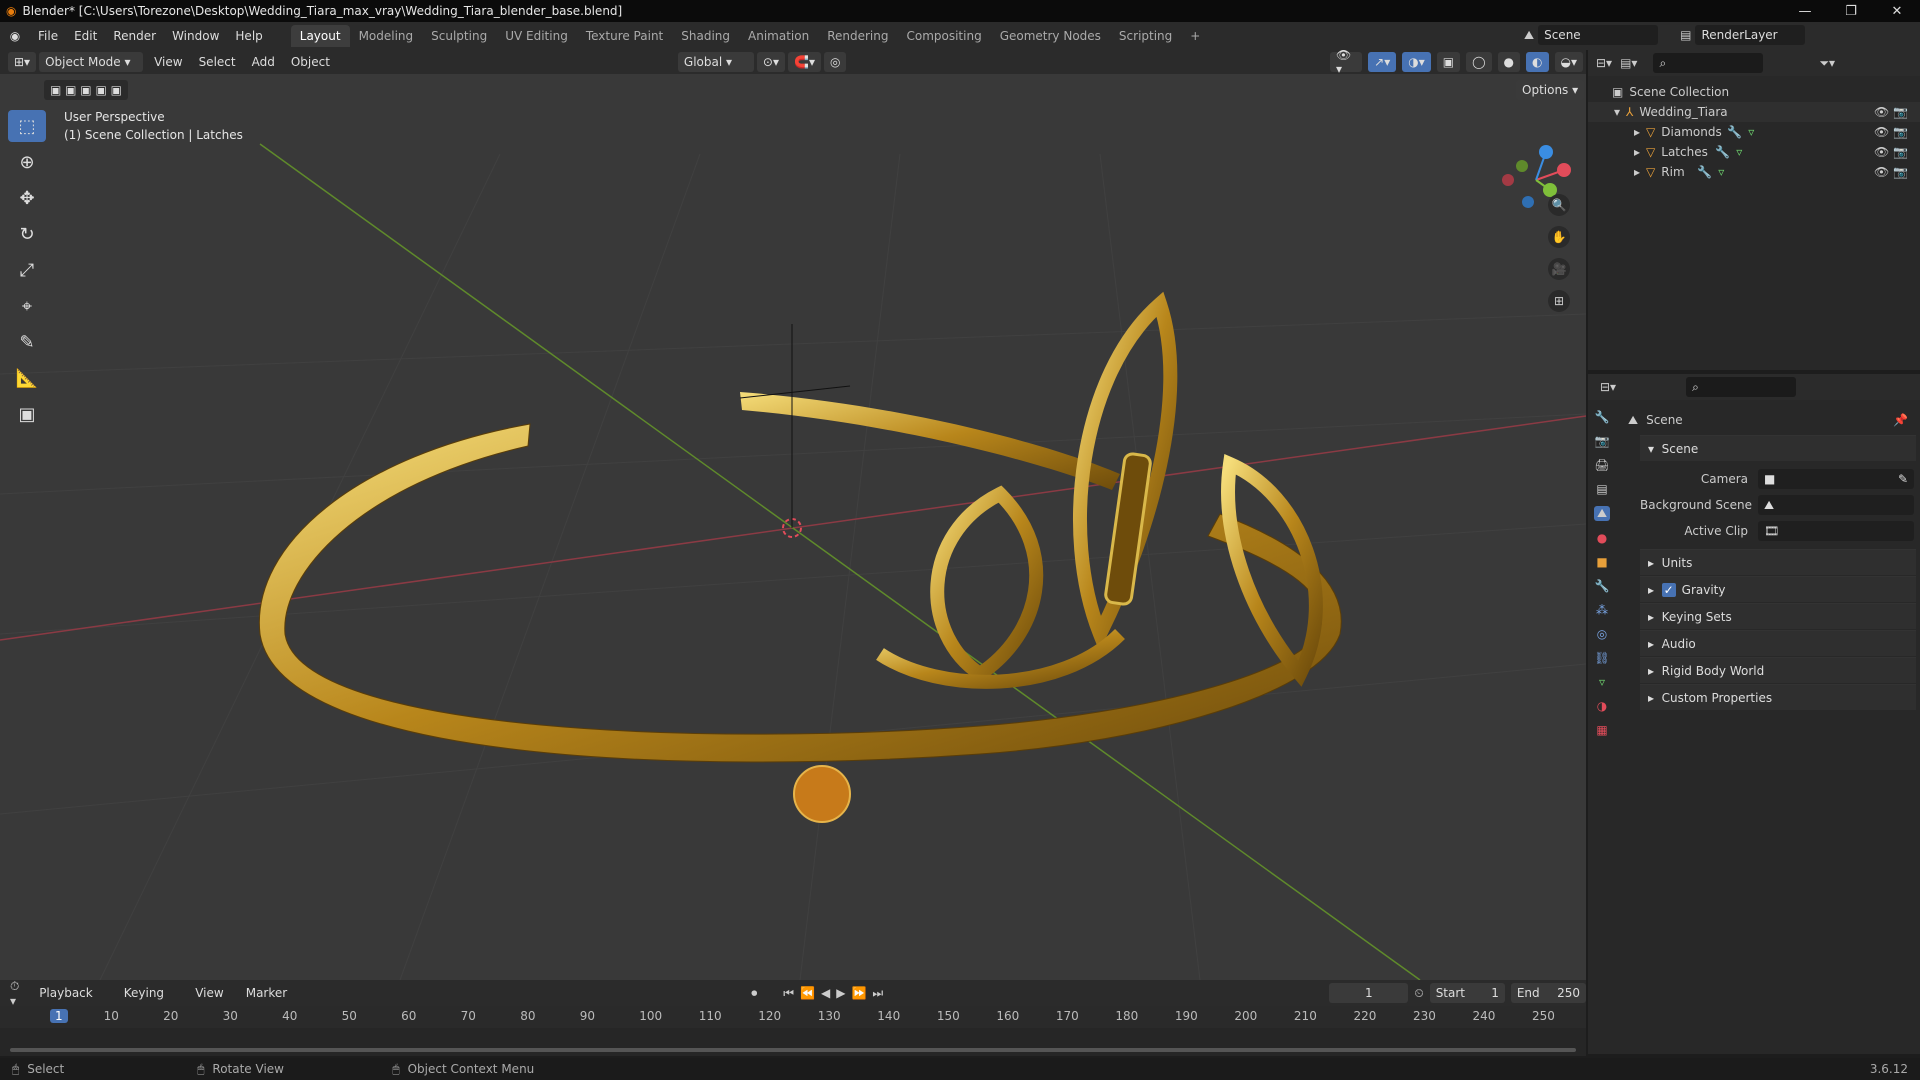  I want to click on play-reverse-icon: ◀, so click(825, 993).